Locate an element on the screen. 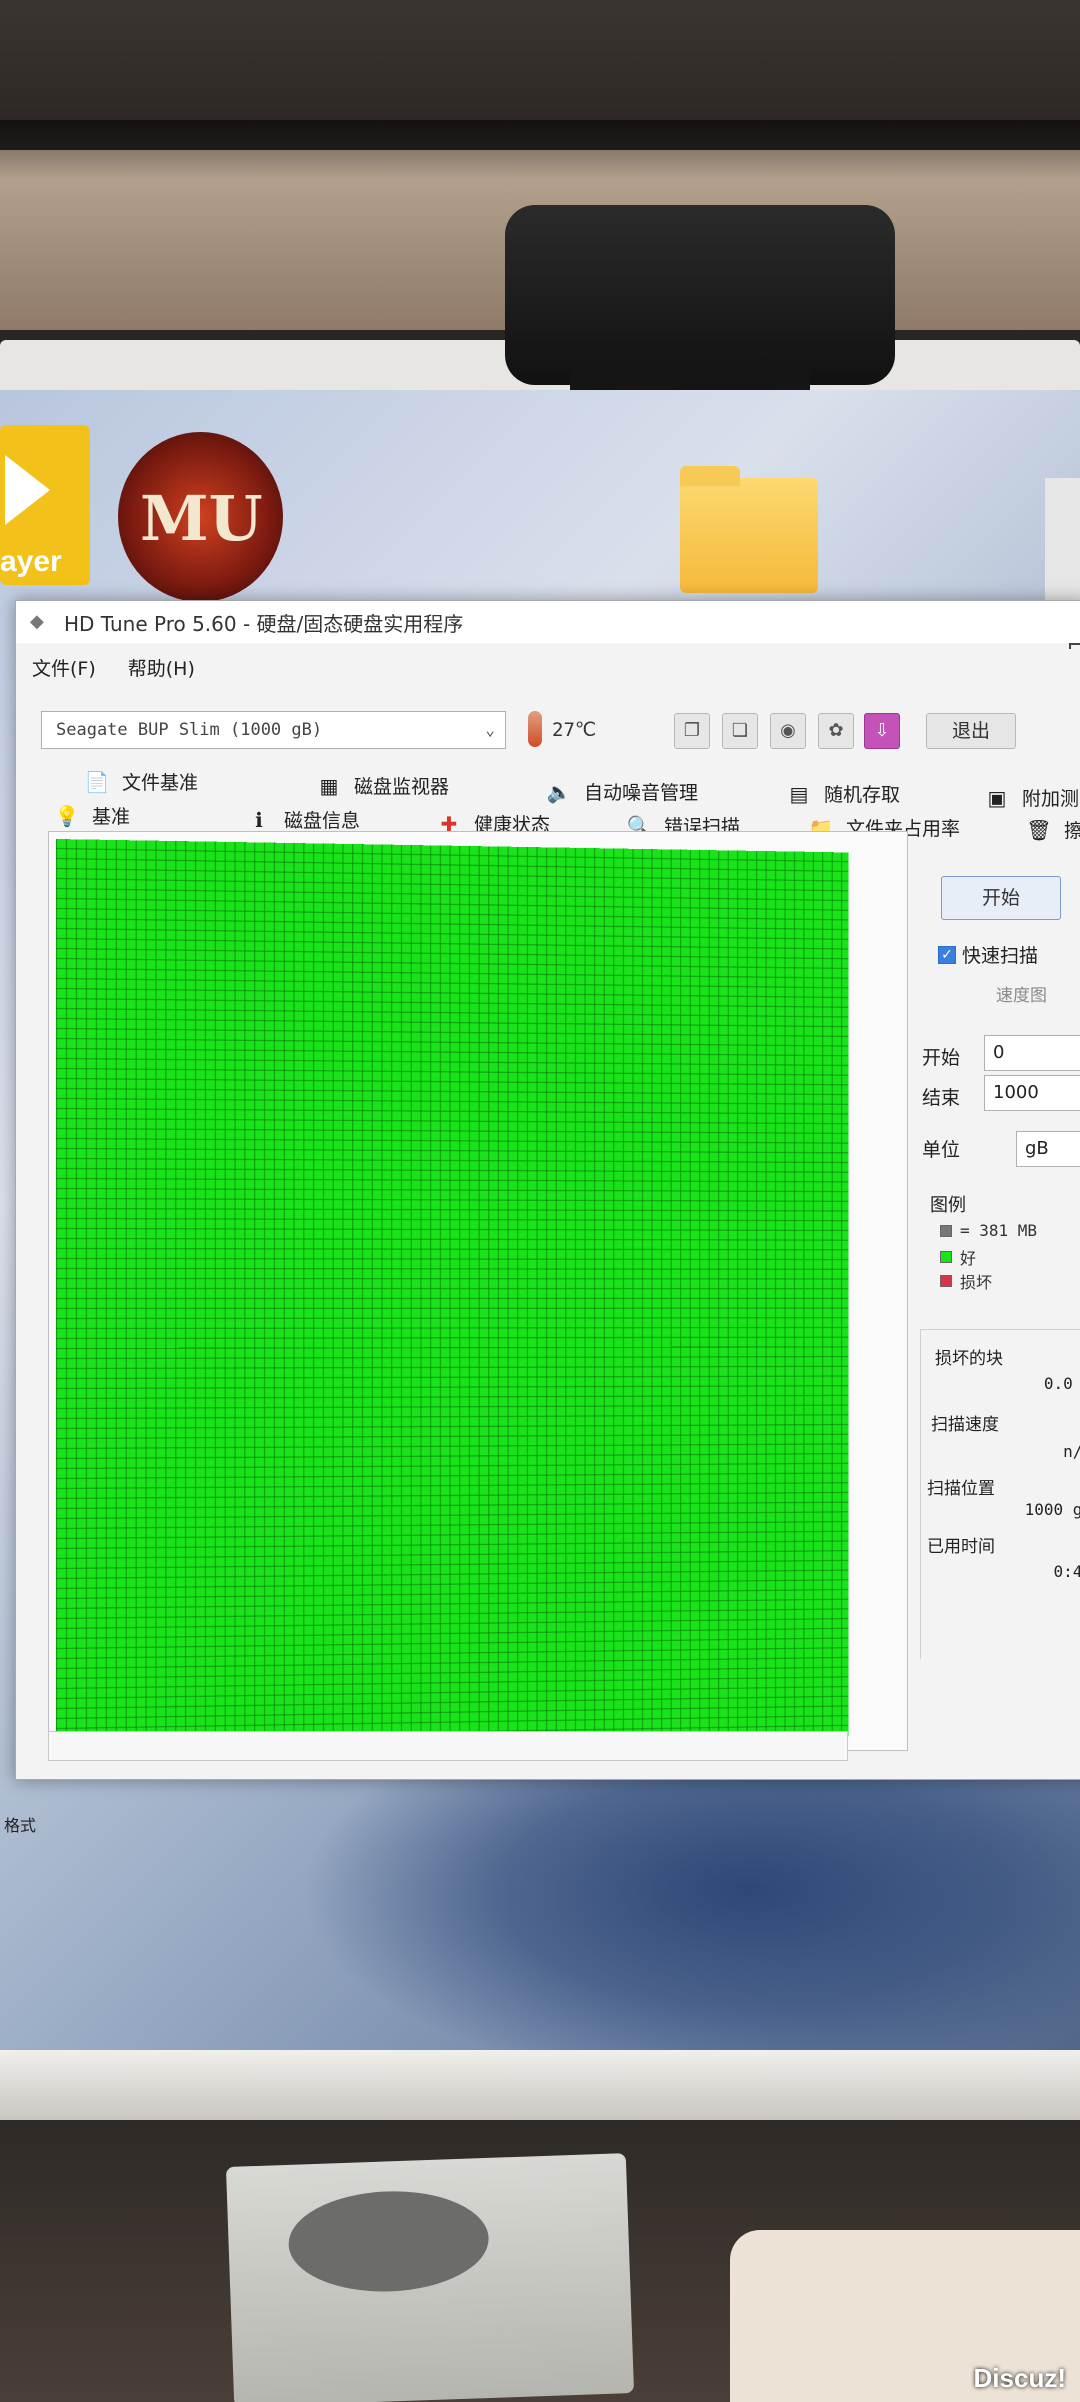 The width and height of the screenshot is (1080, 2402). tab-label: 磁盘监视器 is located at coordinates (402, 787).